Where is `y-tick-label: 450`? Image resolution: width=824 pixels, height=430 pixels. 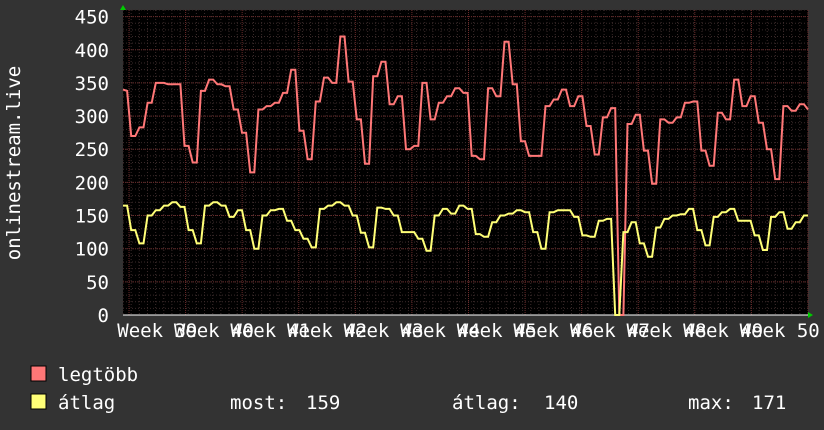
y-tick-label: 450 is located at coordinates (92, 18).